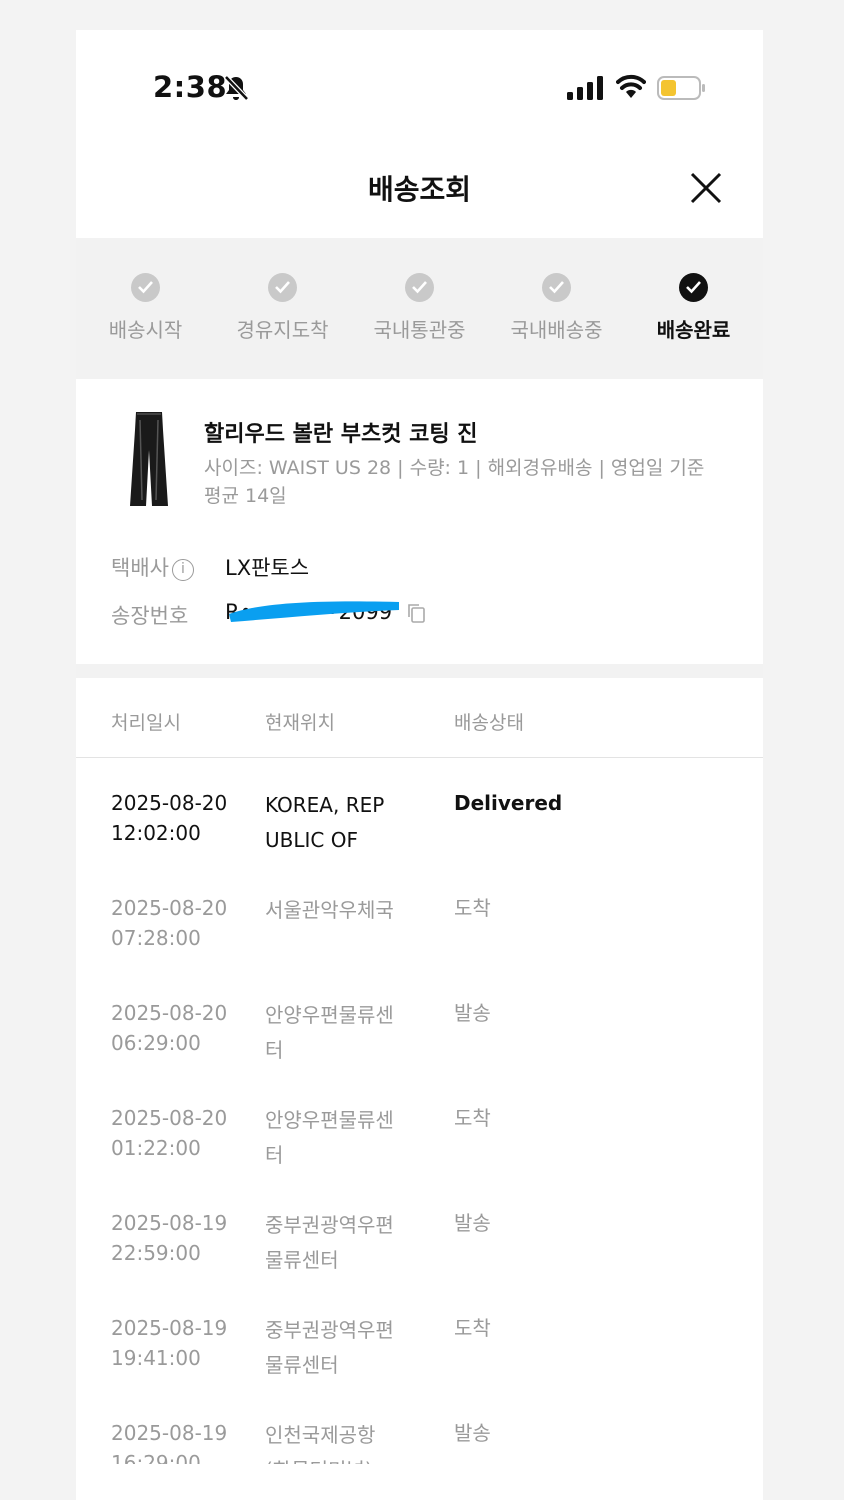 This screenshot has height=1500, width=844. I want to click on wifi-icon, so click(631, 86).